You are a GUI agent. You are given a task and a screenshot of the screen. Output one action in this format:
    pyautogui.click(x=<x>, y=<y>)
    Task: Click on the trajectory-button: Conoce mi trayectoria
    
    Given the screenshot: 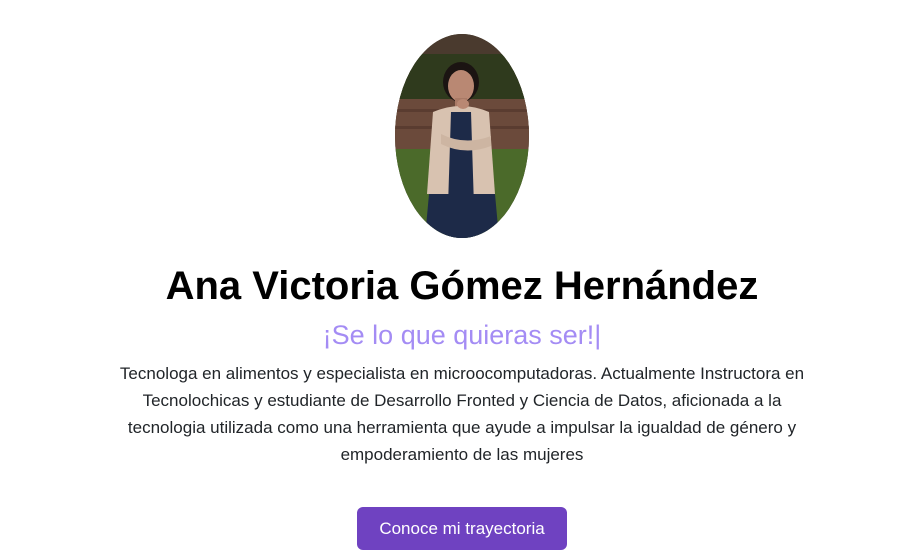 What is the action you would take?
    pyautogui.click(x=462, y=528)
    